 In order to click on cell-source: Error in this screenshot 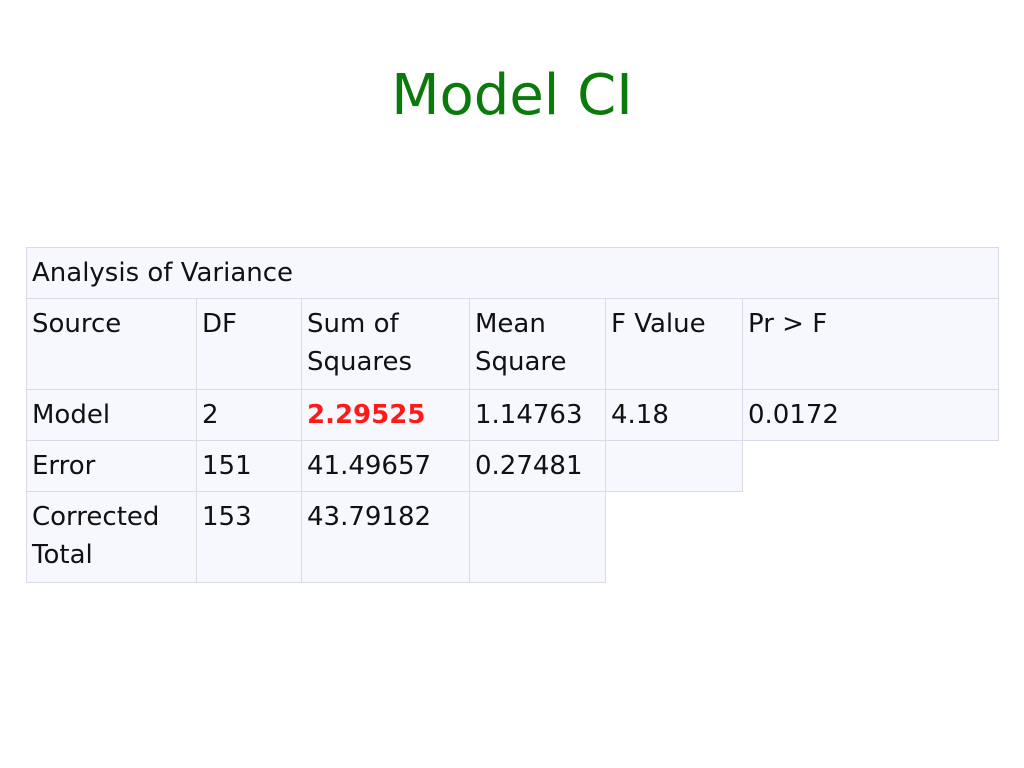, I will do `click(111, 466)`.